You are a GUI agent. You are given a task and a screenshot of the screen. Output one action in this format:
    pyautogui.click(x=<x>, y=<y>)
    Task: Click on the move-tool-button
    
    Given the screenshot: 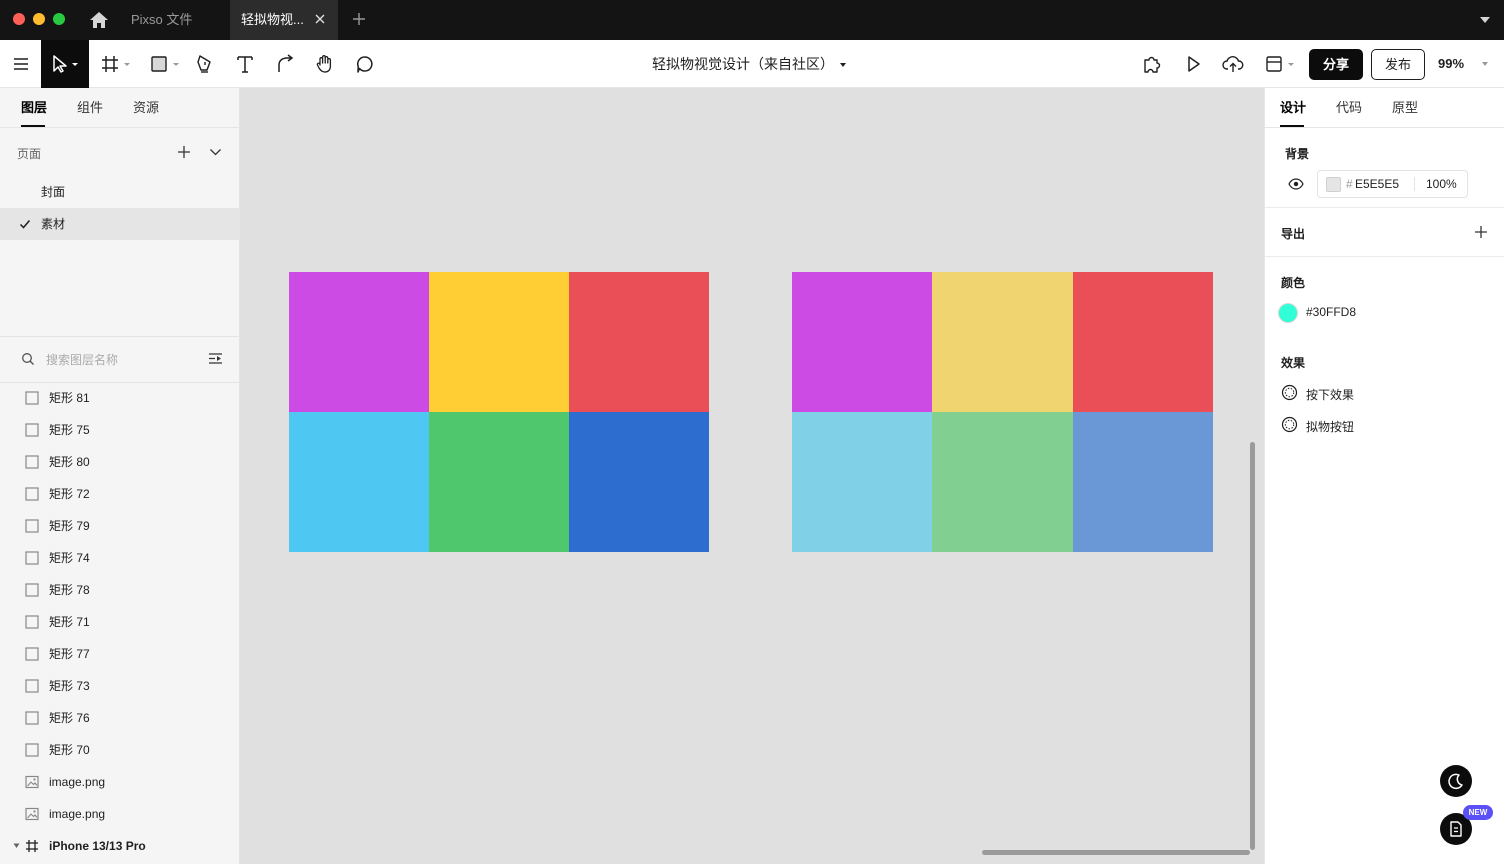 What is the action you would take?
    pyautogui.click(x=65, y=64)
    